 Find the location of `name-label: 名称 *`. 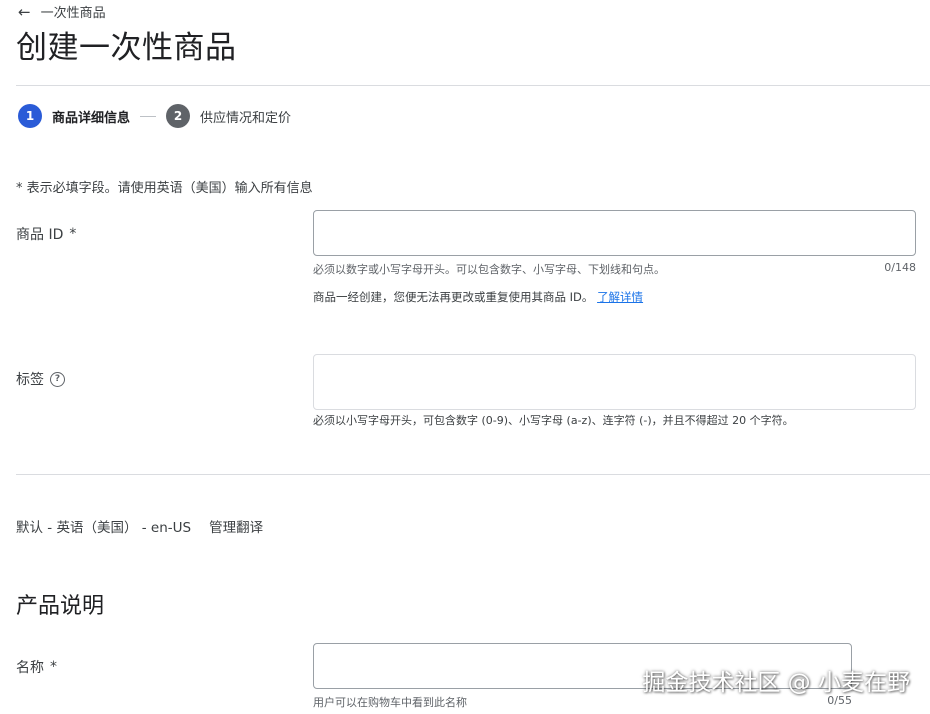

name-label: 名称 * is located at coordinates (36, 667).